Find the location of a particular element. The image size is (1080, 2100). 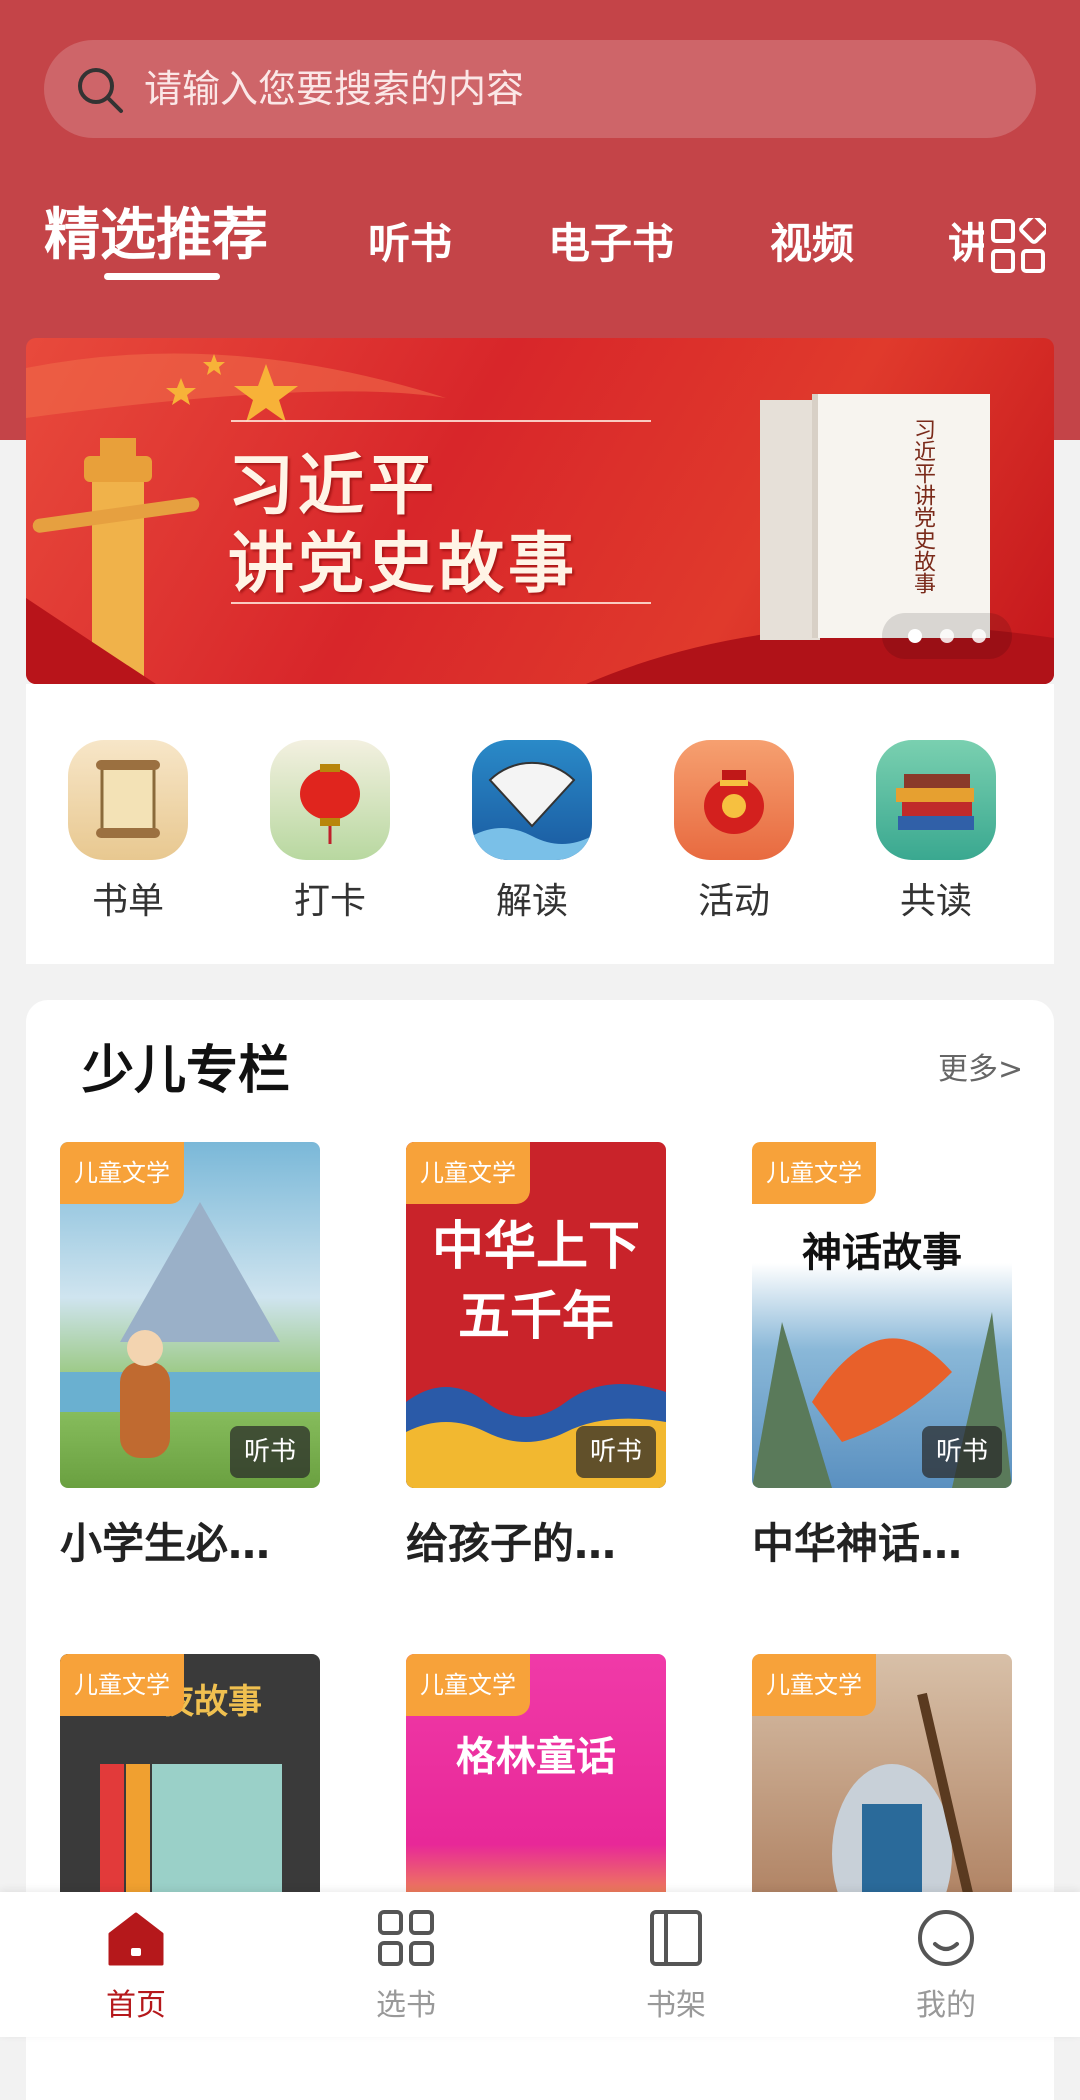

book-cover-image is located at coordinates (875, 517).